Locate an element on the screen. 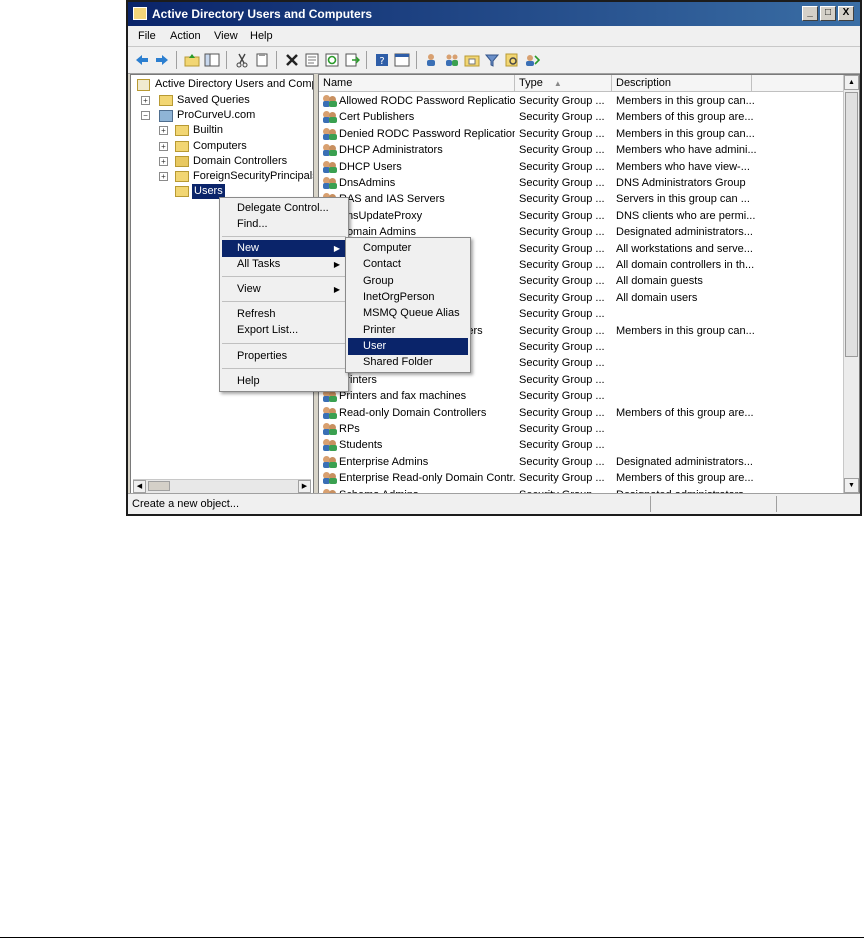 This screenshot has height=938, width=864. copy-icon is located at coordinates (262, 60).